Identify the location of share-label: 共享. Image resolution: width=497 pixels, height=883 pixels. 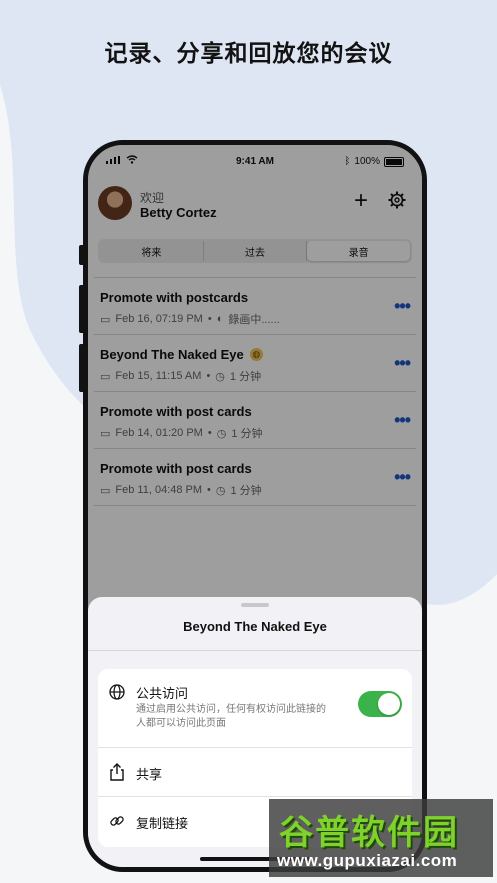
(149, 774).